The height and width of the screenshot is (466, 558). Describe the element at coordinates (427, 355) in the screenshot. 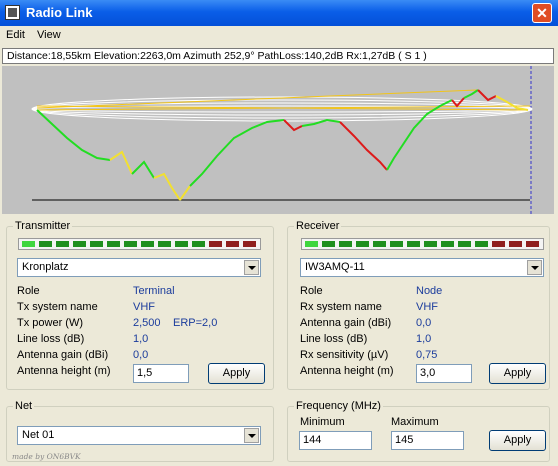

I see `rx-sensitivity-value: 0,75` at that location.